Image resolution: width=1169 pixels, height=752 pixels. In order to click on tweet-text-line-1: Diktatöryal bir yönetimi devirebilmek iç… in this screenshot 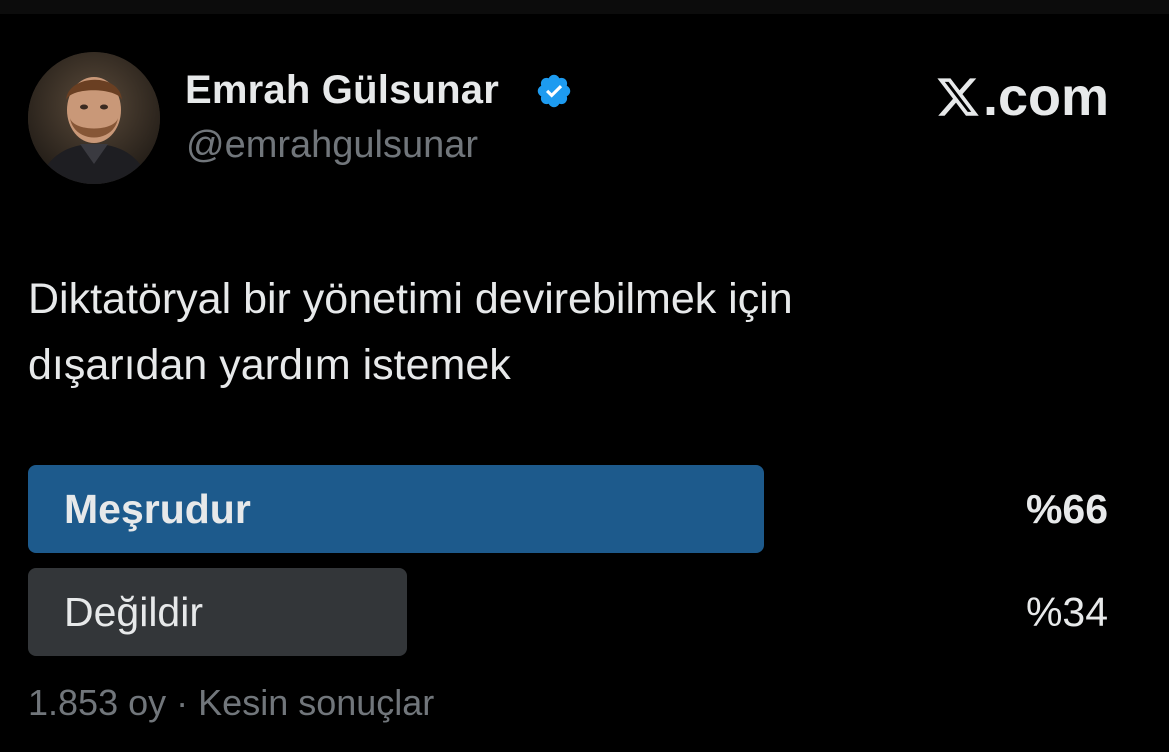, I will do `click(410, 299)`.